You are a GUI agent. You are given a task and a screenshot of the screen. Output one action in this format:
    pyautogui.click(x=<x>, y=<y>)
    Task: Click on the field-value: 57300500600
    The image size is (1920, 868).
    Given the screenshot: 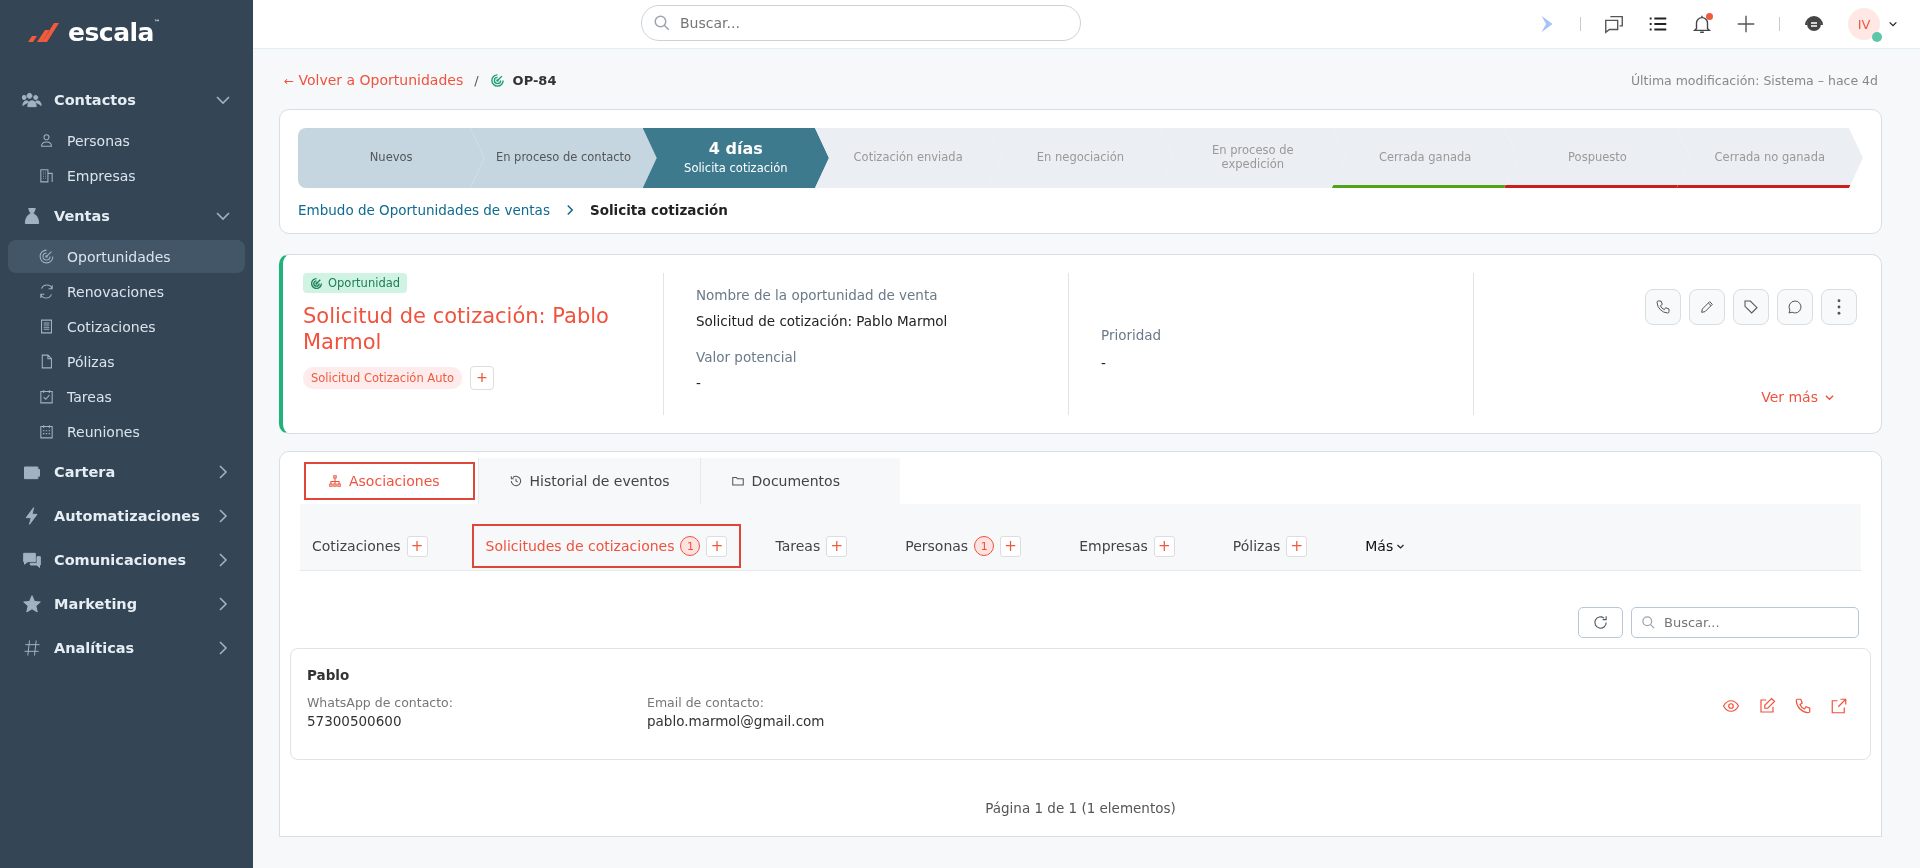 What is the action you would take?
    pyautogui.click(x=355, y=721)
    